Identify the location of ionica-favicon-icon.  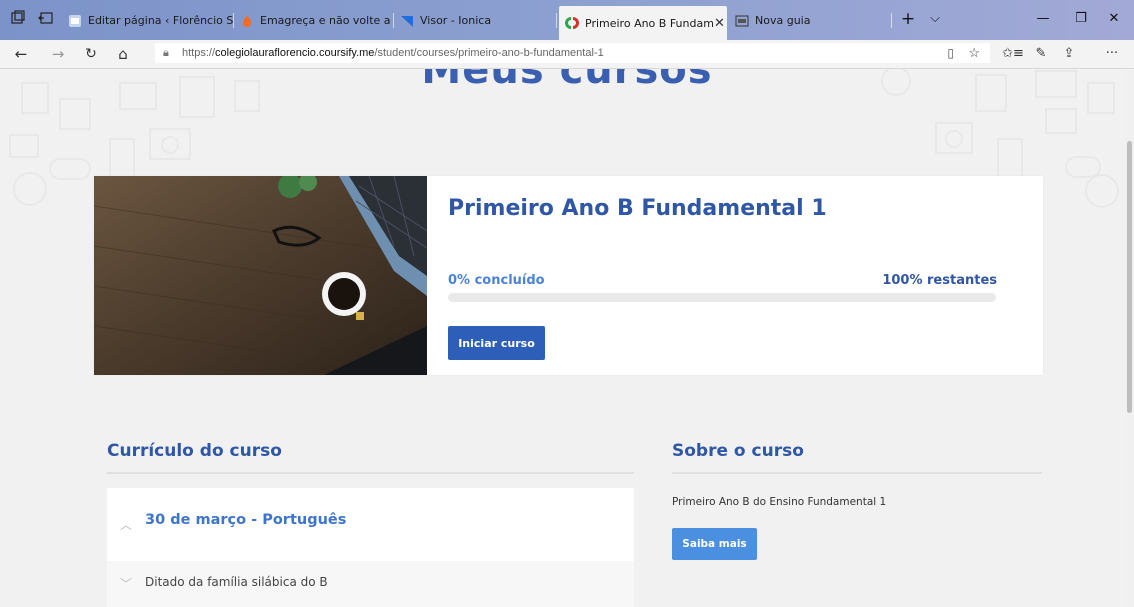
(407, 21).